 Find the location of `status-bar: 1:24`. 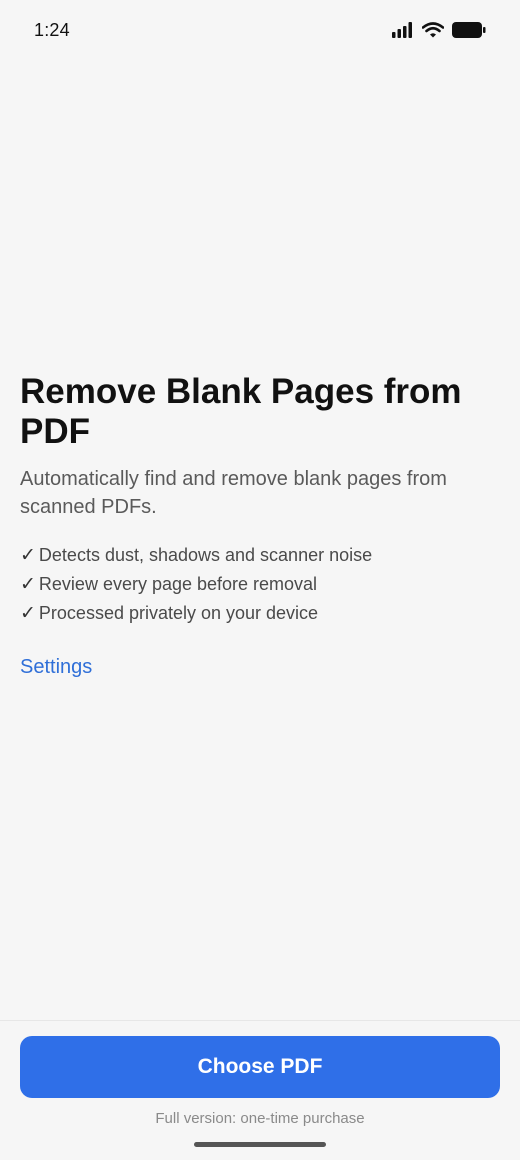

status-bar: 1:24 is located at coordinates (260, 31).